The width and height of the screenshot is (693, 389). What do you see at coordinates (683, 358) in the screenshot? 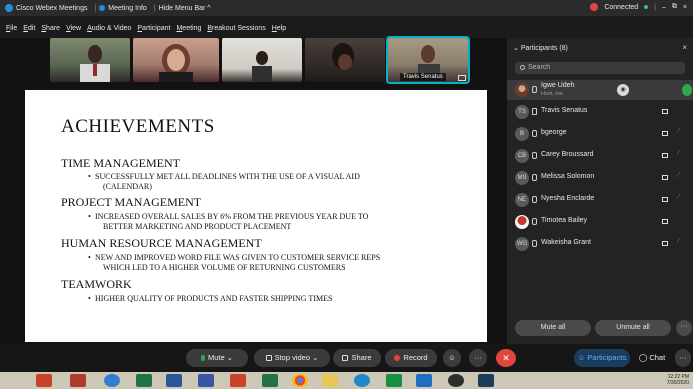
I see `more-right-button: ···` at bounding box center [683, 358].